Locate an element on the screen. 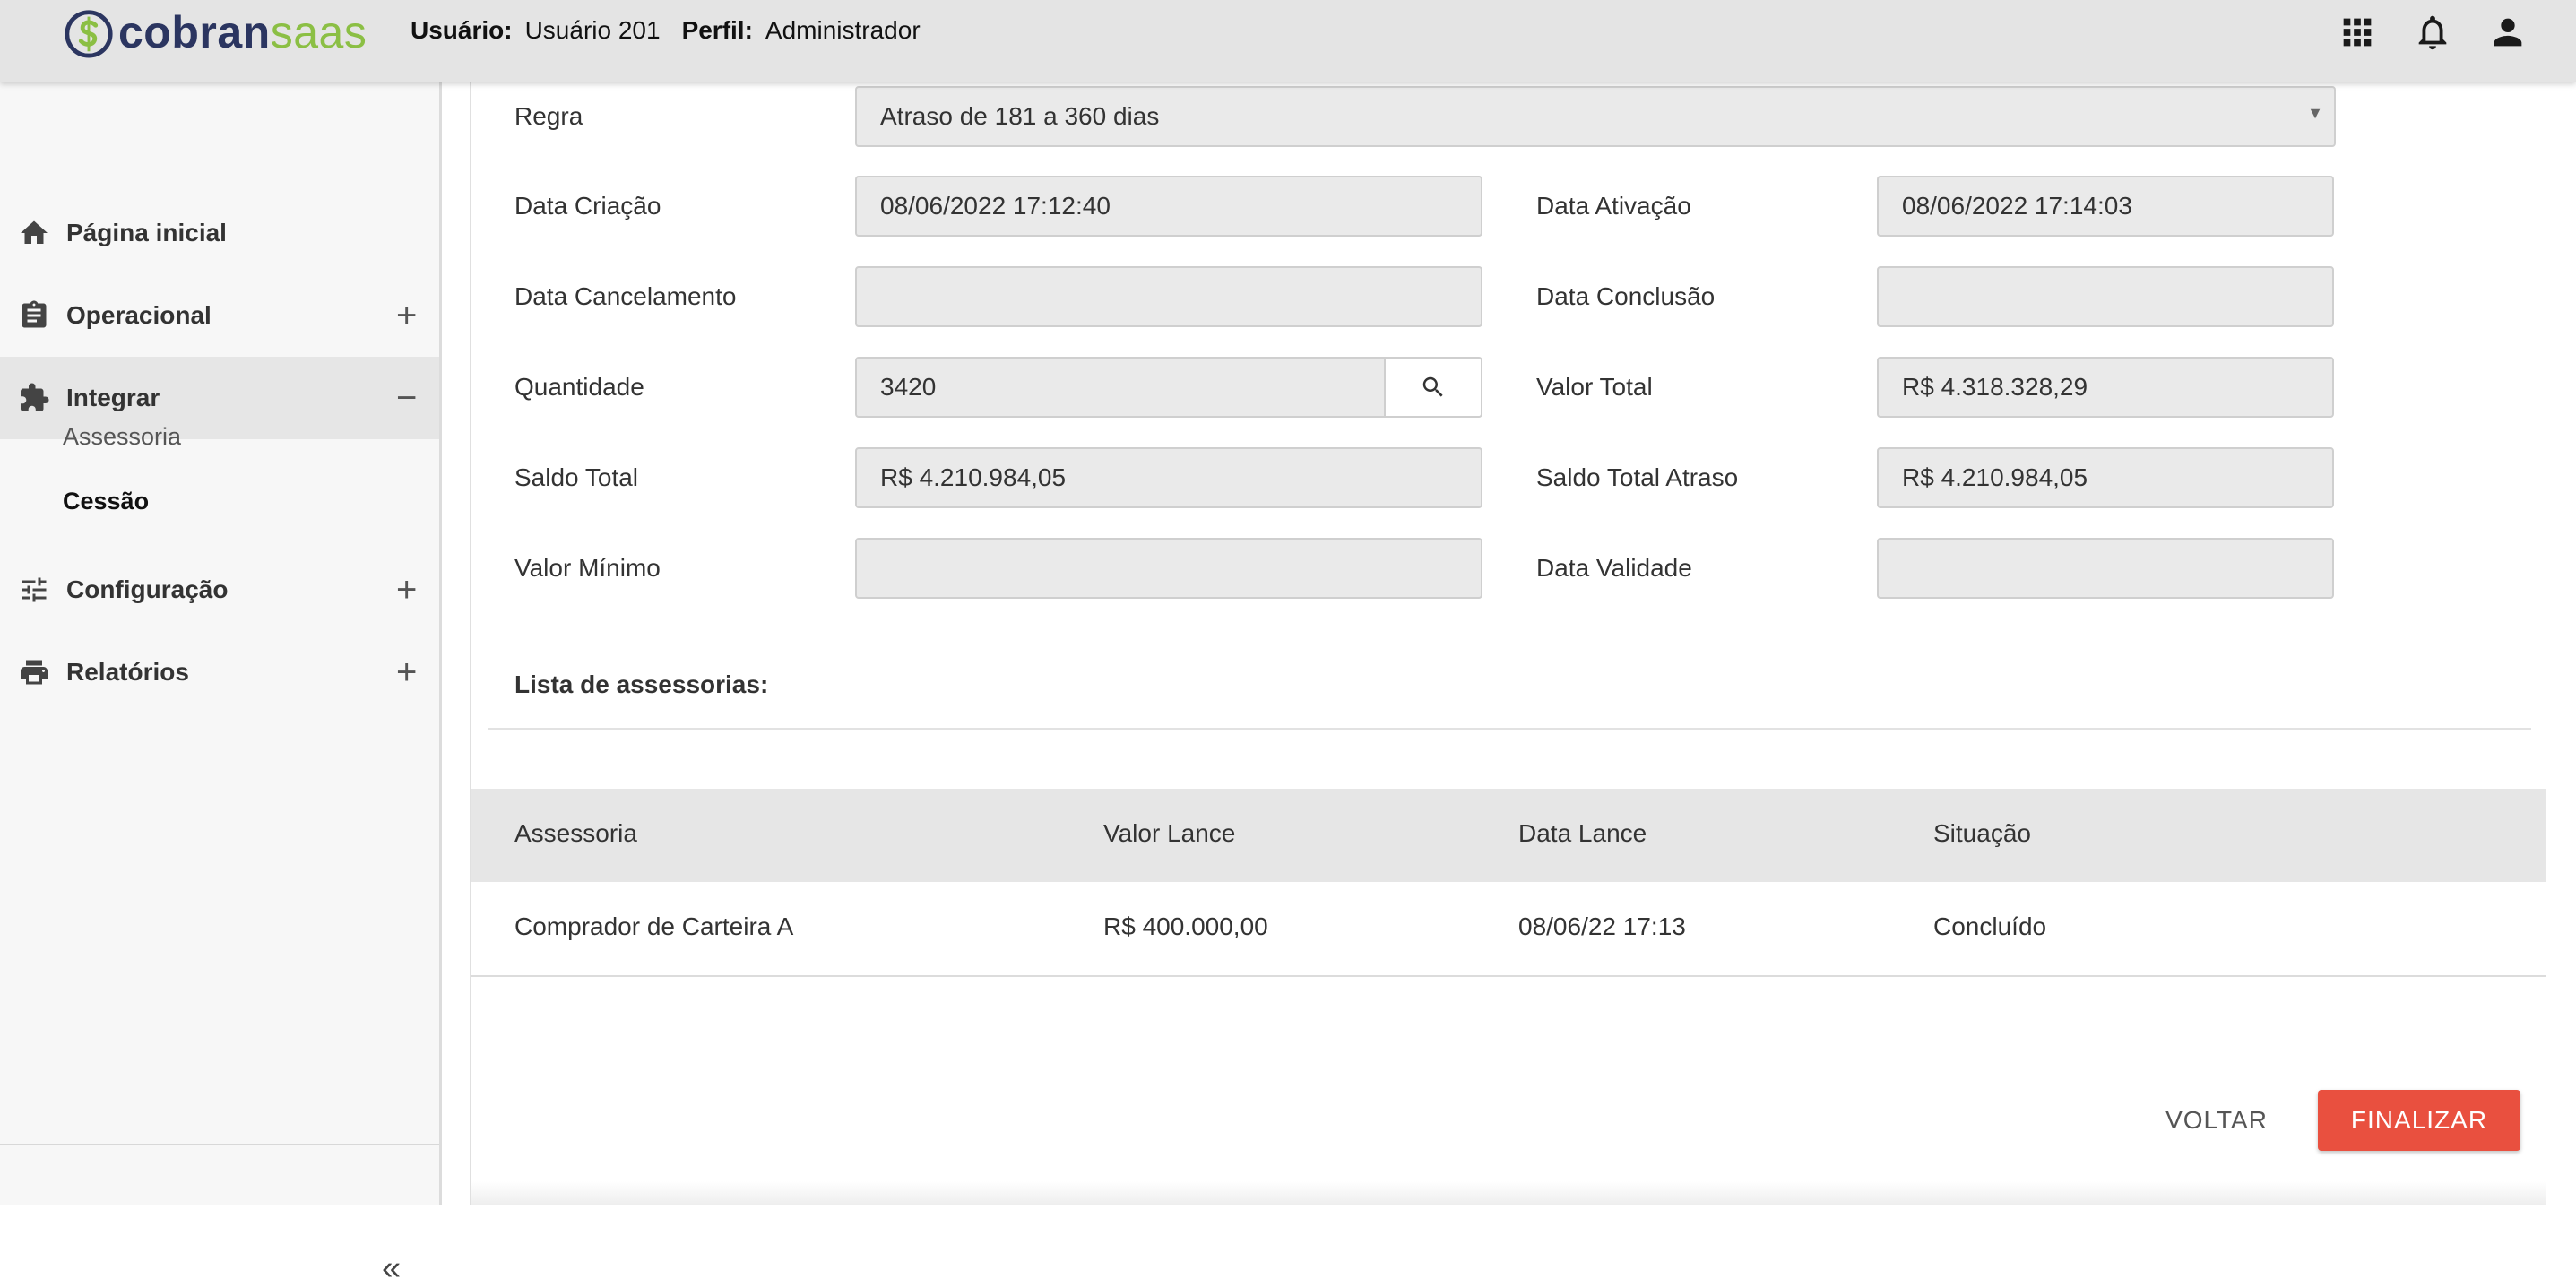  collapse-icon: − is located at coordinates (406, 398).